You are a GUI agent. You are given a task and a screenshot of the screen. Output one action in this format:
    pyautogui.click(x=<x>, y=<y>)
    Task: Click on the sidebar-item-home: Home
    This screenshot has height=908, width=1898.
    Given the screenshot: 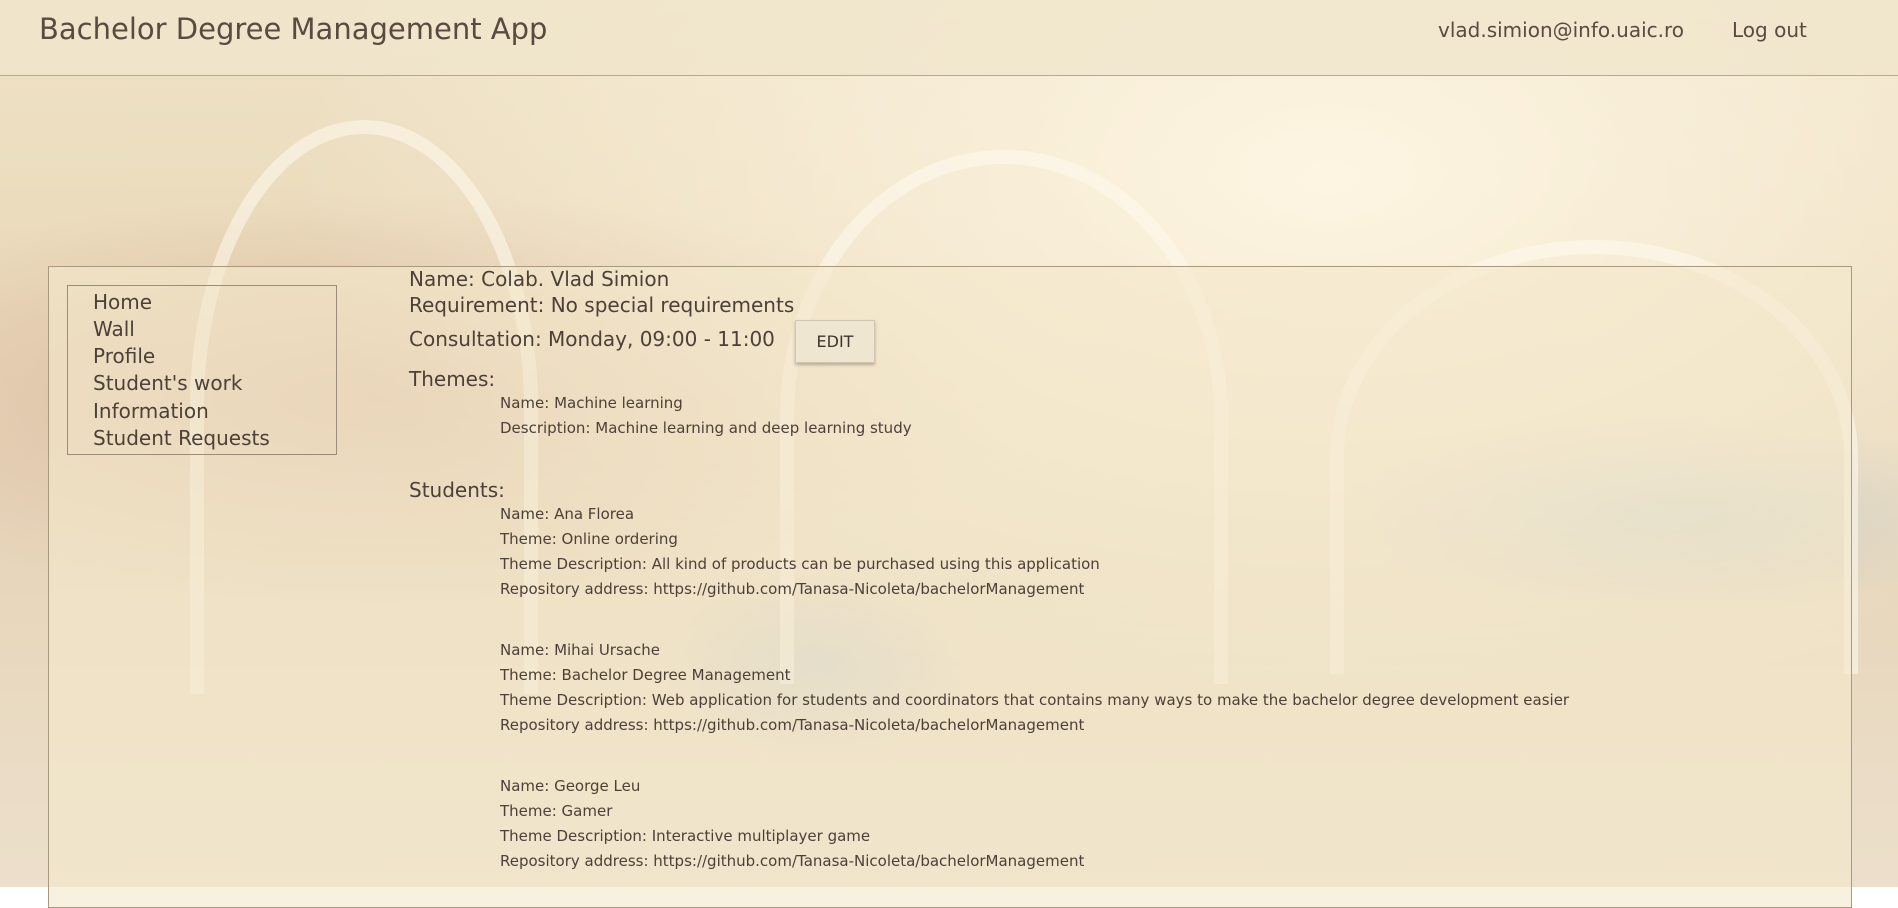 What is the action you would take?
    pyautogui.click(x=122, y=302)
    